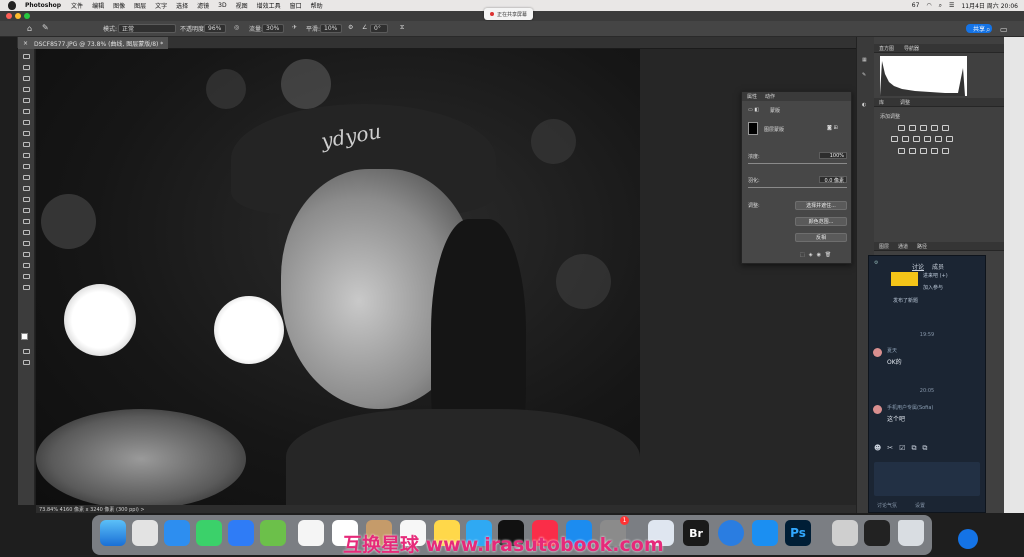  What do you see at coordinates (1004, 29) in the screenshot?
I see `workspace-icon: ▭` at bounding box center [1004, 29].